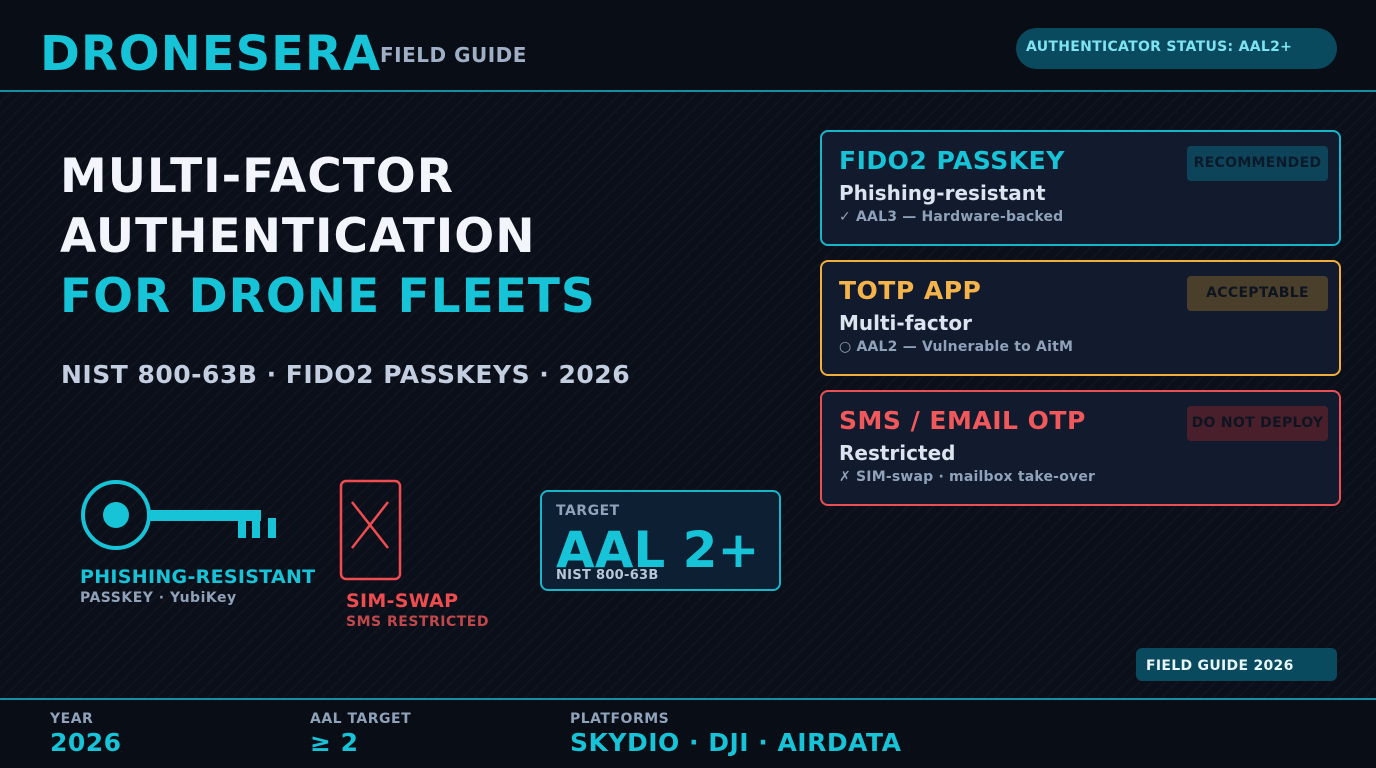 Image resolution: width=1376 pixels, height=768 pixels. I want to click on sim-swap-label: SIM-SWAP, so click(402, 601).